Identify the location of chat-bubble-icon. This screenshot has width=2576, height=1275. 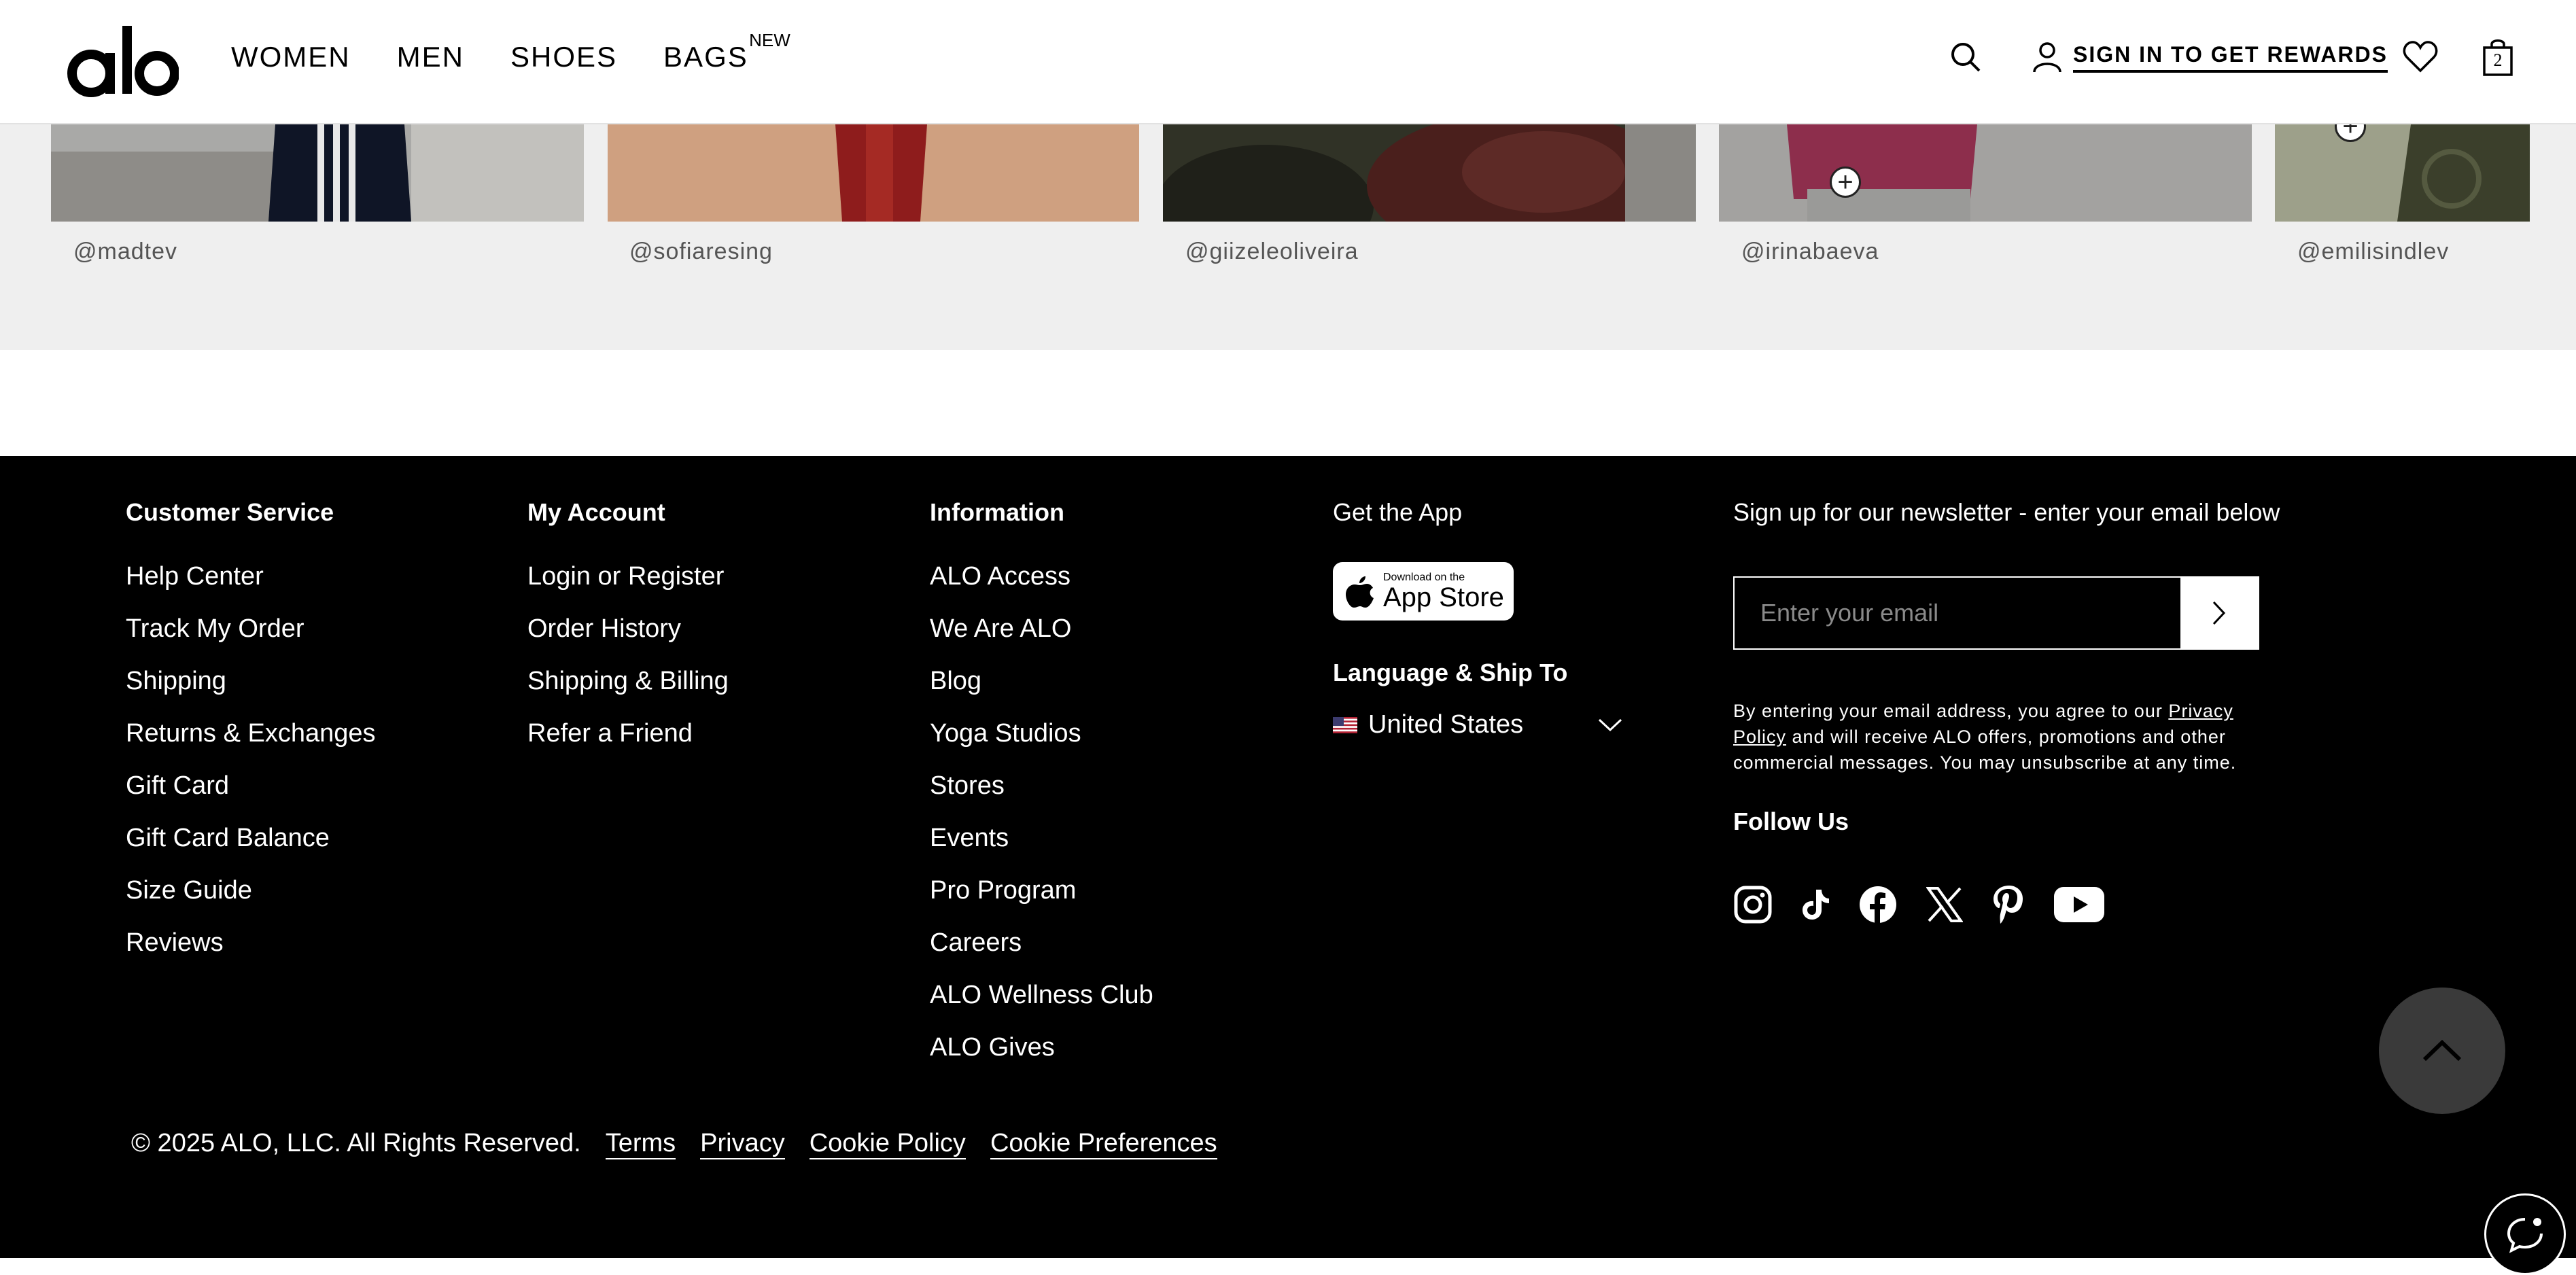
(2525, 1235).